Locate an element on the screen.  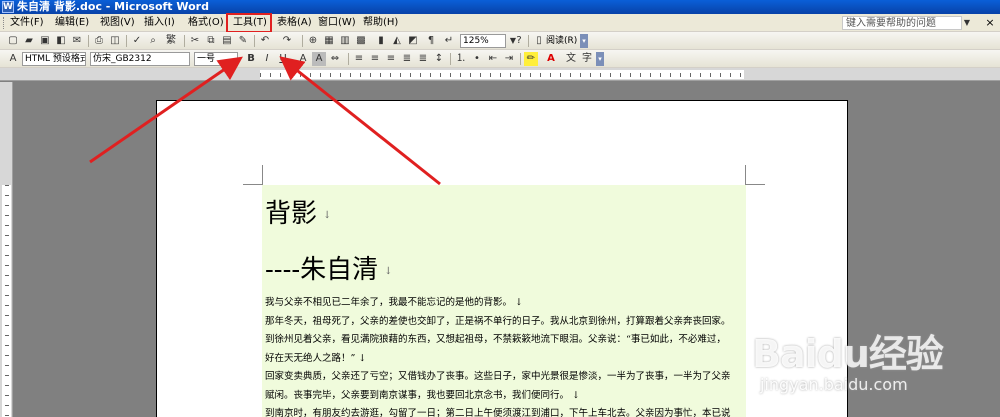
baidu-logo: Baidu经验 is located at coordinates (848, 354).